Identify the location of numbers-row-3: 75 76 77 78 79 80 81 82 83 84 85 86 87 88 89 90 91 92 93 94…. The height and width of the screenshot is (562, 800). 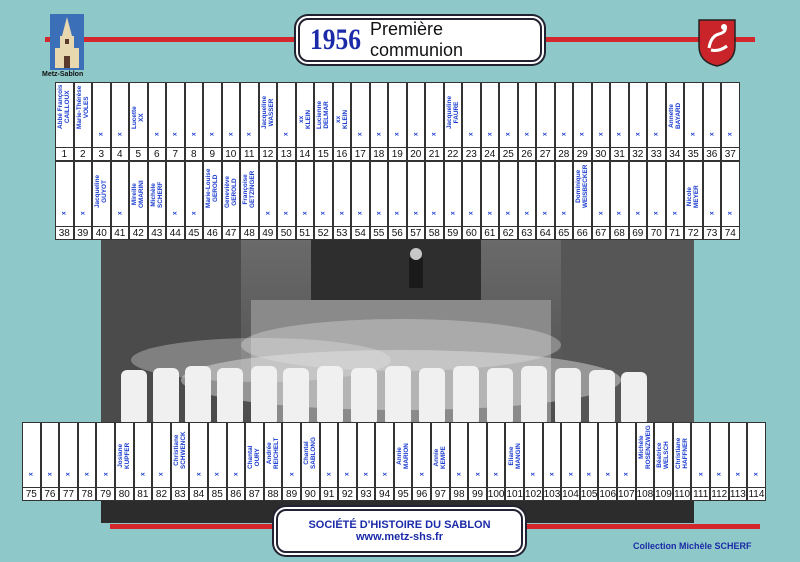
(394, 494).